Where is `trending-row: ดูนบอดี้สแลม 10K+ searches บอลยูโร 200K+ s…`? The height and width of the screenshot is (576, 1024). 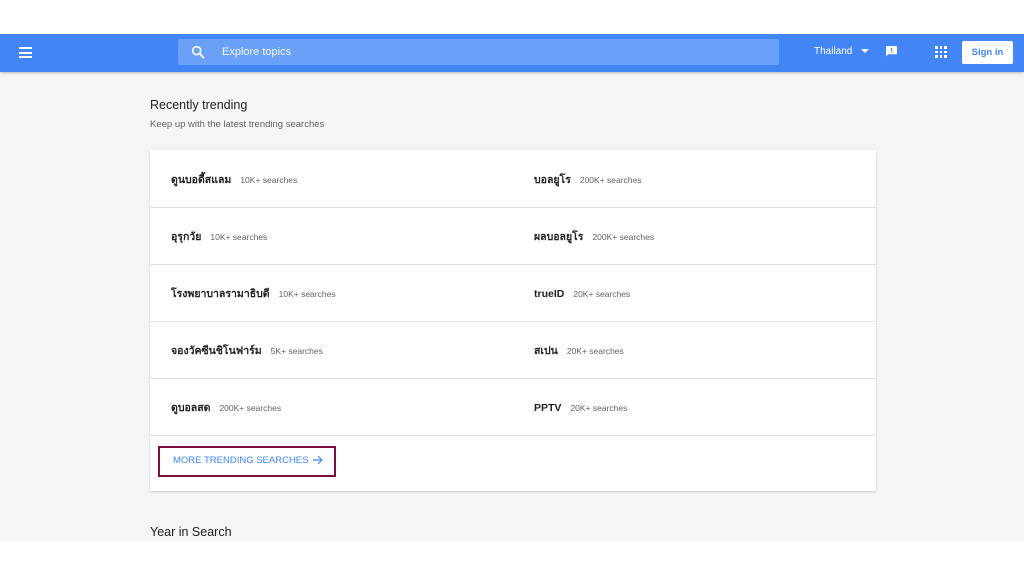 trending-row: ดูนบอดี้สแลม 10K+ searches บอลยูโร 200K+ s… is located at coordinates (513, 179).